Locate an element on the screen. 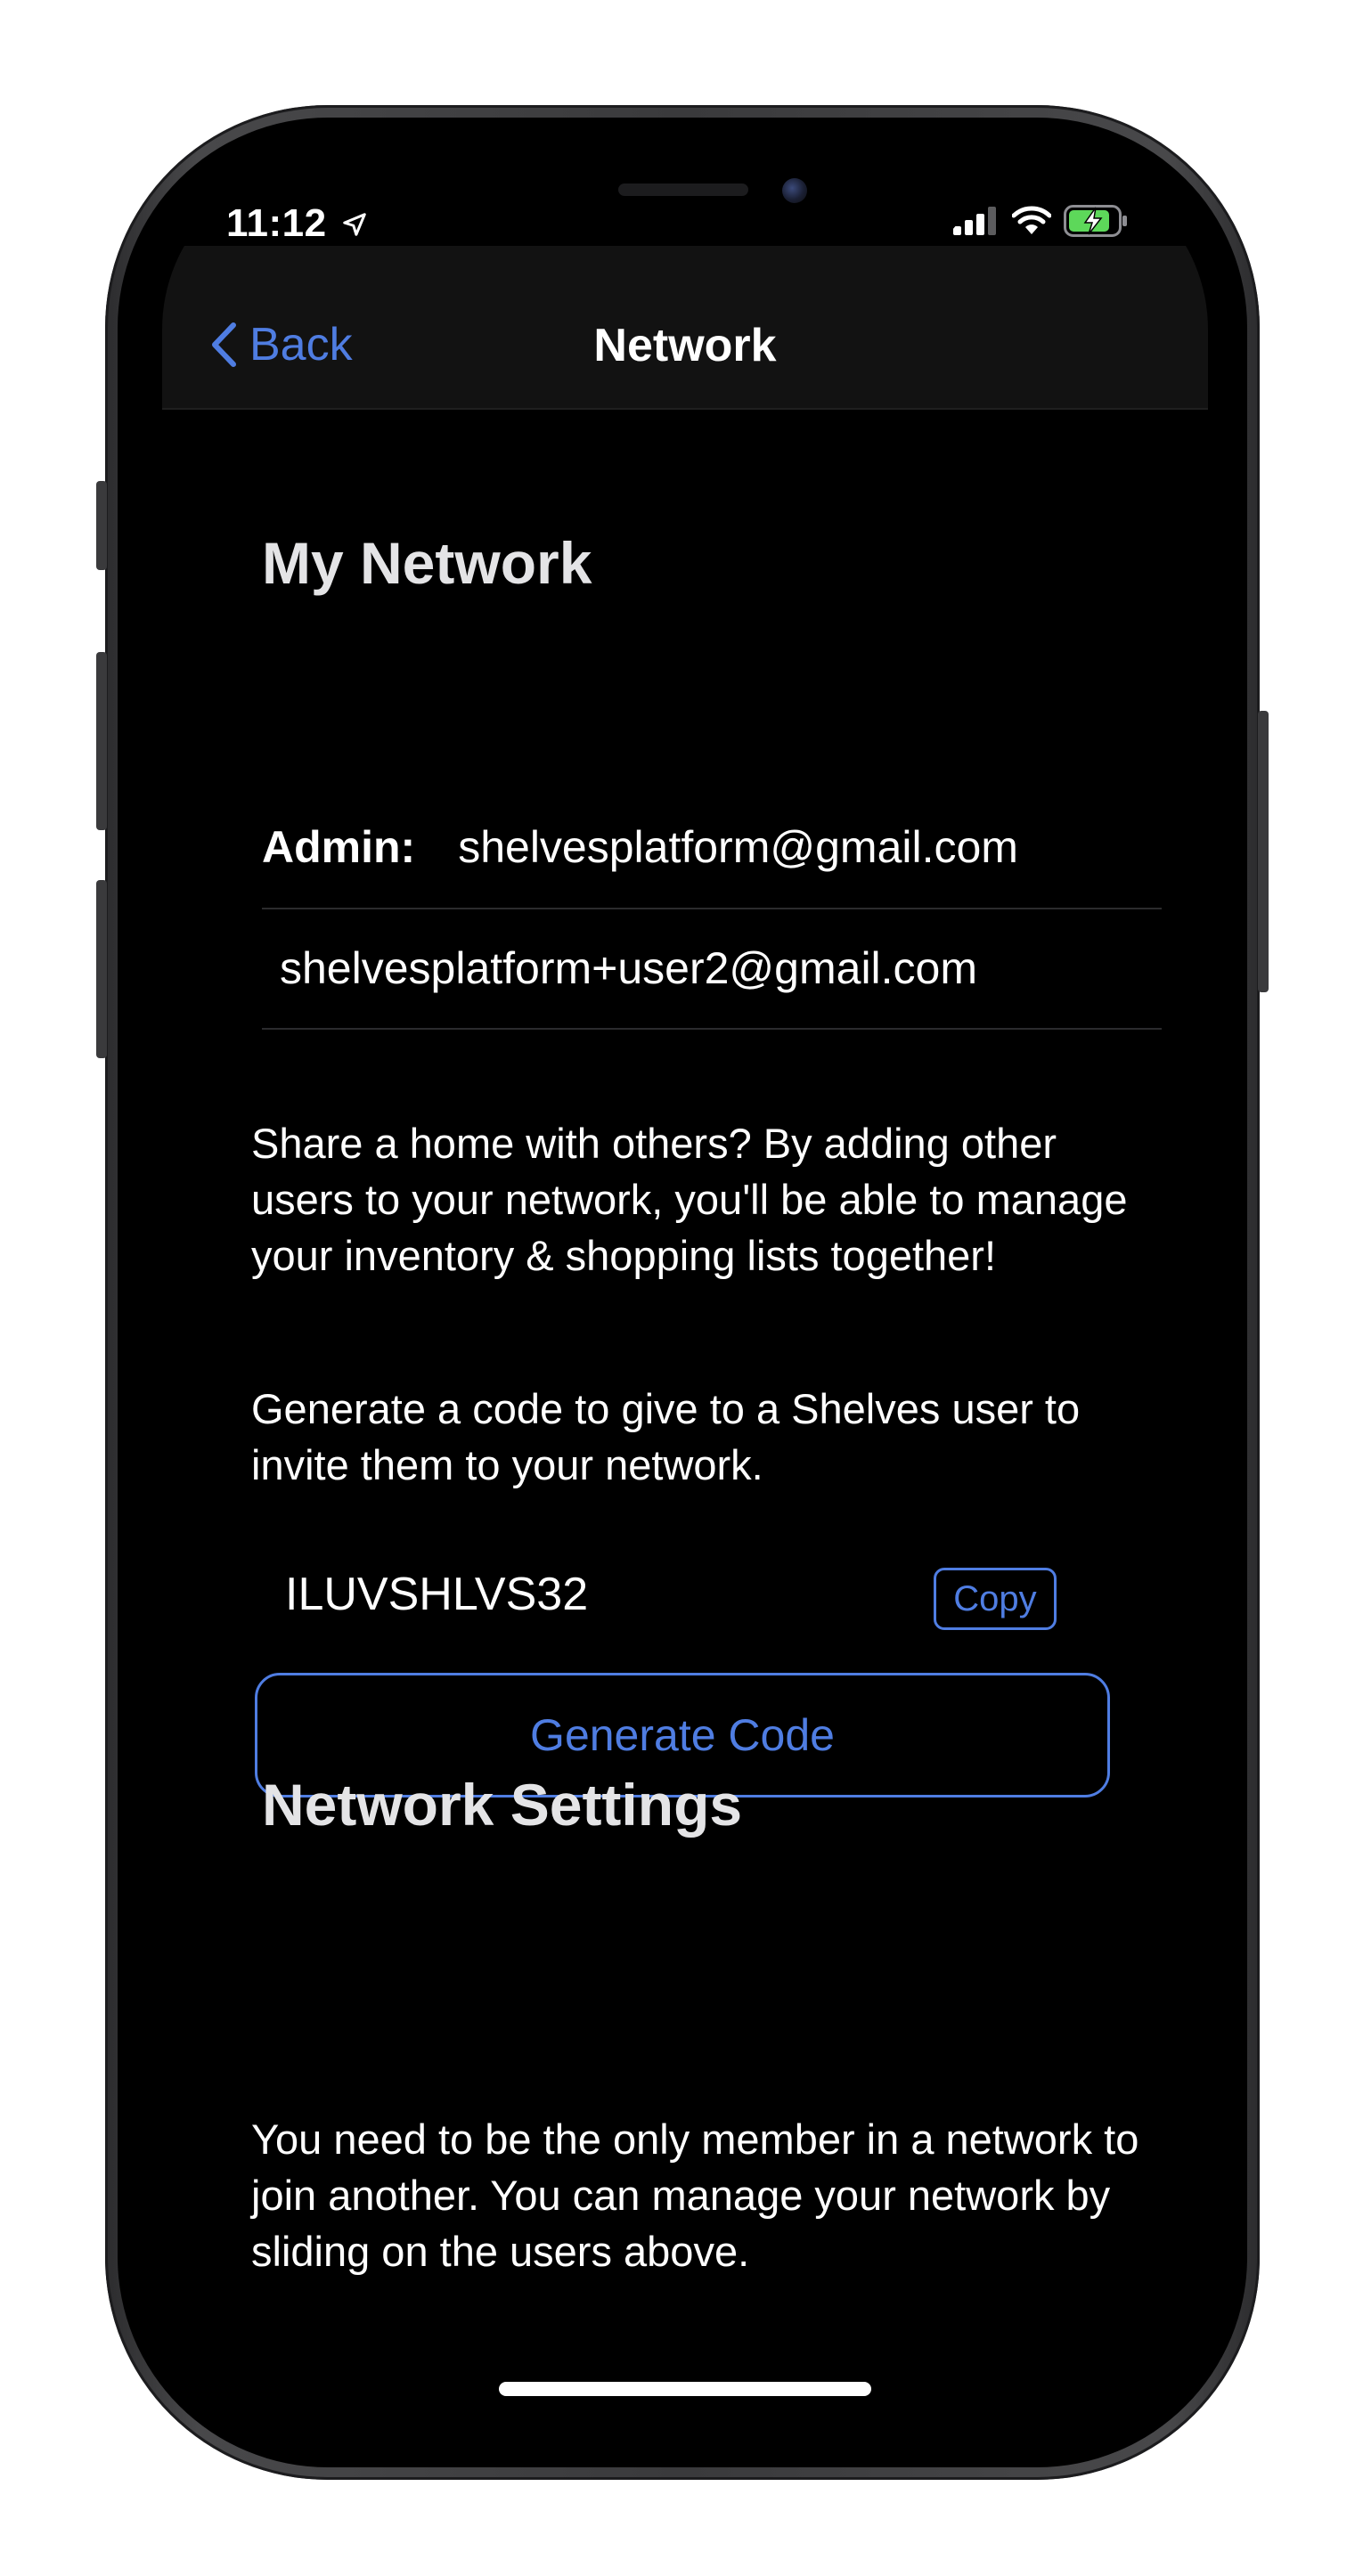 The image size is (1363, 2576). mute-switch is located at coordinates (101, 526).